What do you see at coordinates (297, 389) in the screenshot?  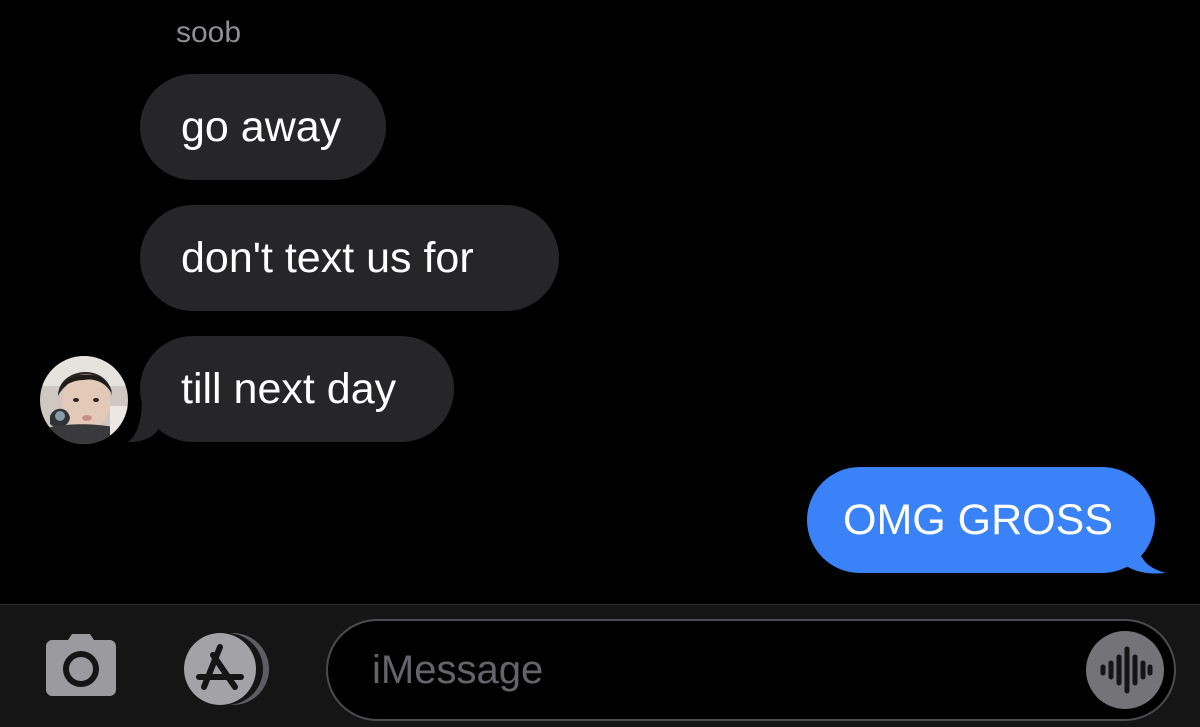 I see `message-bubble-incoming: till next day` at bounding box center [297, 389].